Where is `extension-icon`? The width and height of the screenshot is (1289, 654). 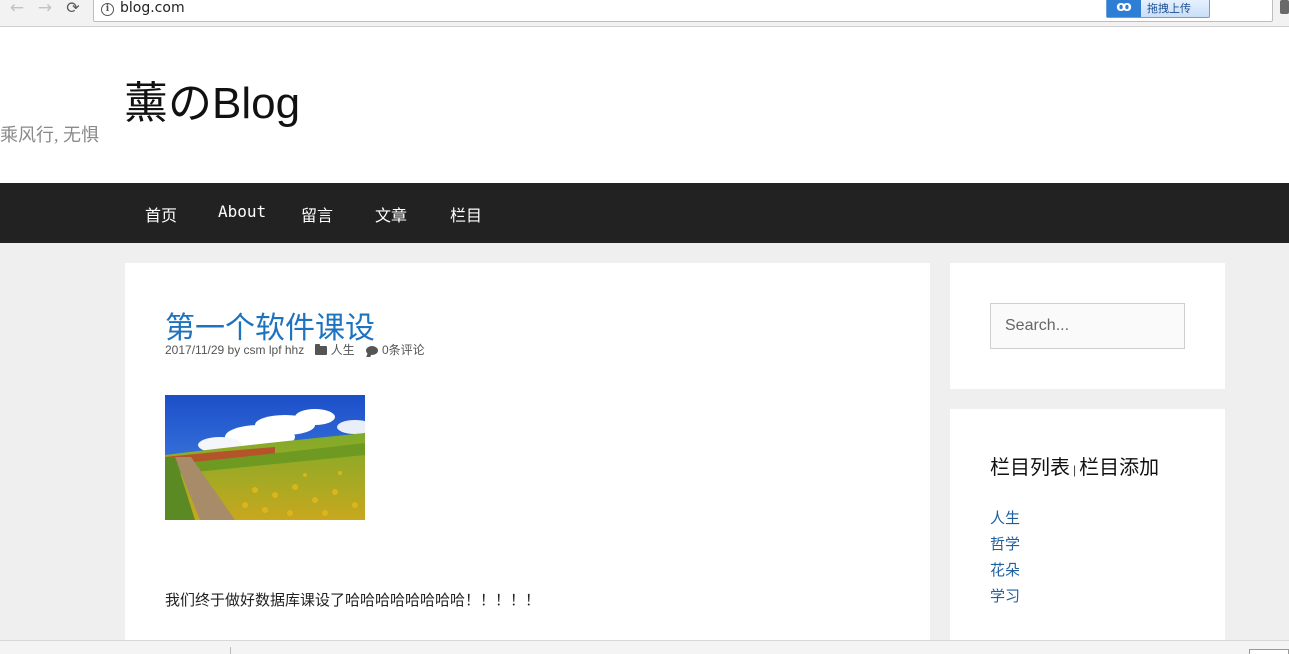
extension-icon is located at coordinates (1284, 7).